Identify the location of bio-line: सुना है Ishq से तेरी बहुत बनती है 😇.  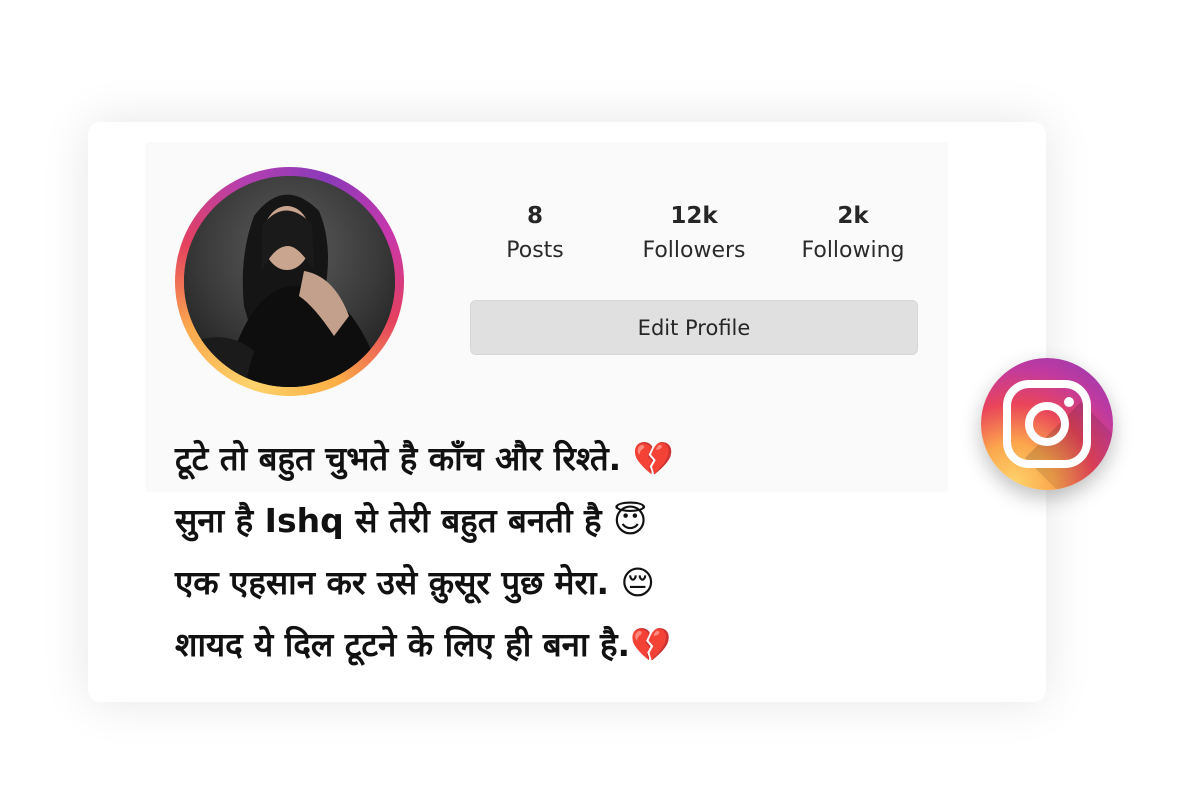
(411, 520).